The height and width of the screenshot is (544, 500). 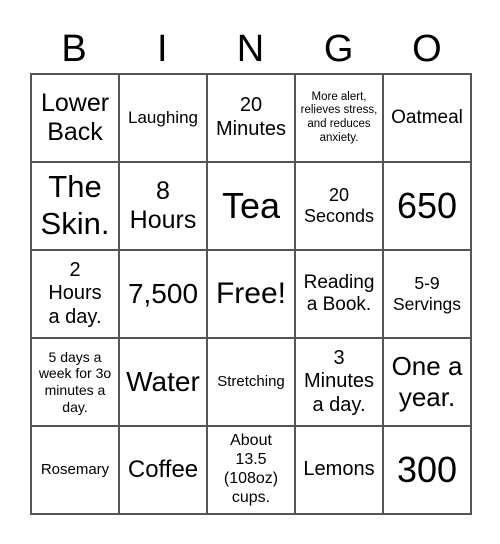 What do you see at coordinates (75, 470) in the screenshot?
I see `bingo-cell: Rosemary` at bounding box center [75, 470].